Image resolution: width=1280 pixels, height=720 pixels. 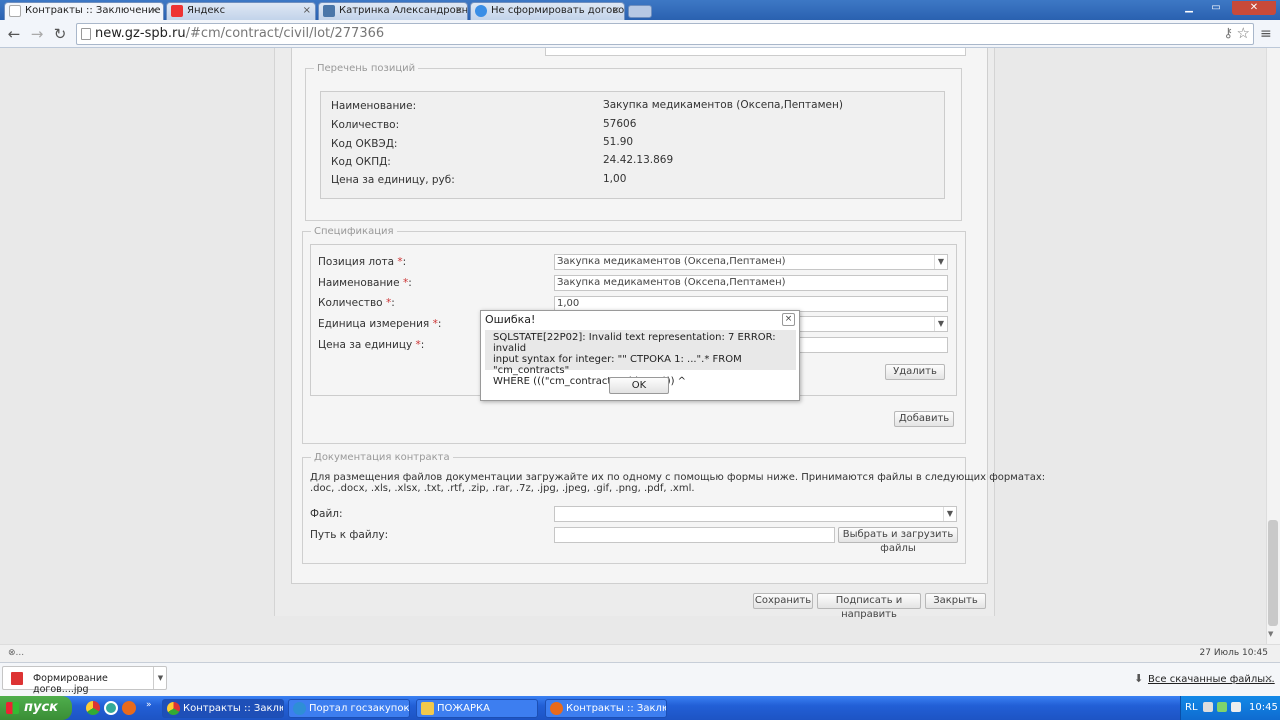 I want to click on tab-vk: Катринка Александровна ×, so click(x=393, y=11).